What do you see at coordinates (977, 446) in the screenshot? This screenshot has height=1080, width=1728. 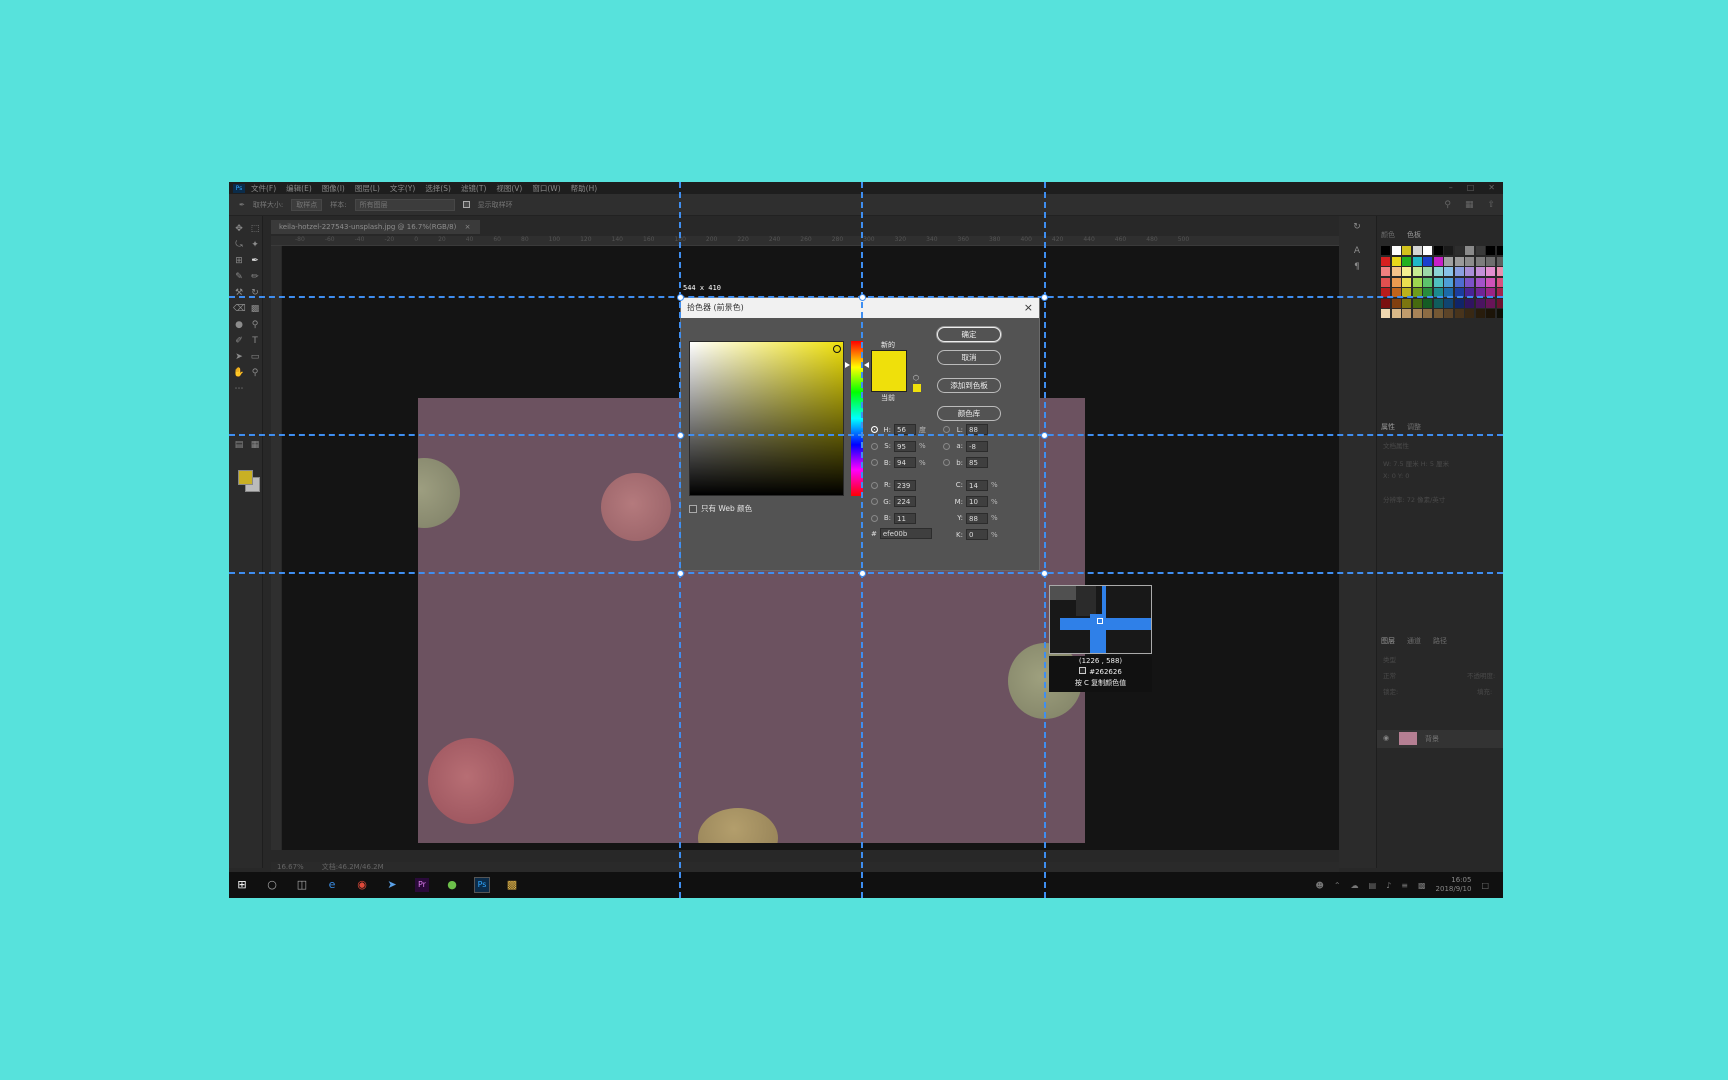 I see `color-field-input: -8` at bounding box center [977, 446].